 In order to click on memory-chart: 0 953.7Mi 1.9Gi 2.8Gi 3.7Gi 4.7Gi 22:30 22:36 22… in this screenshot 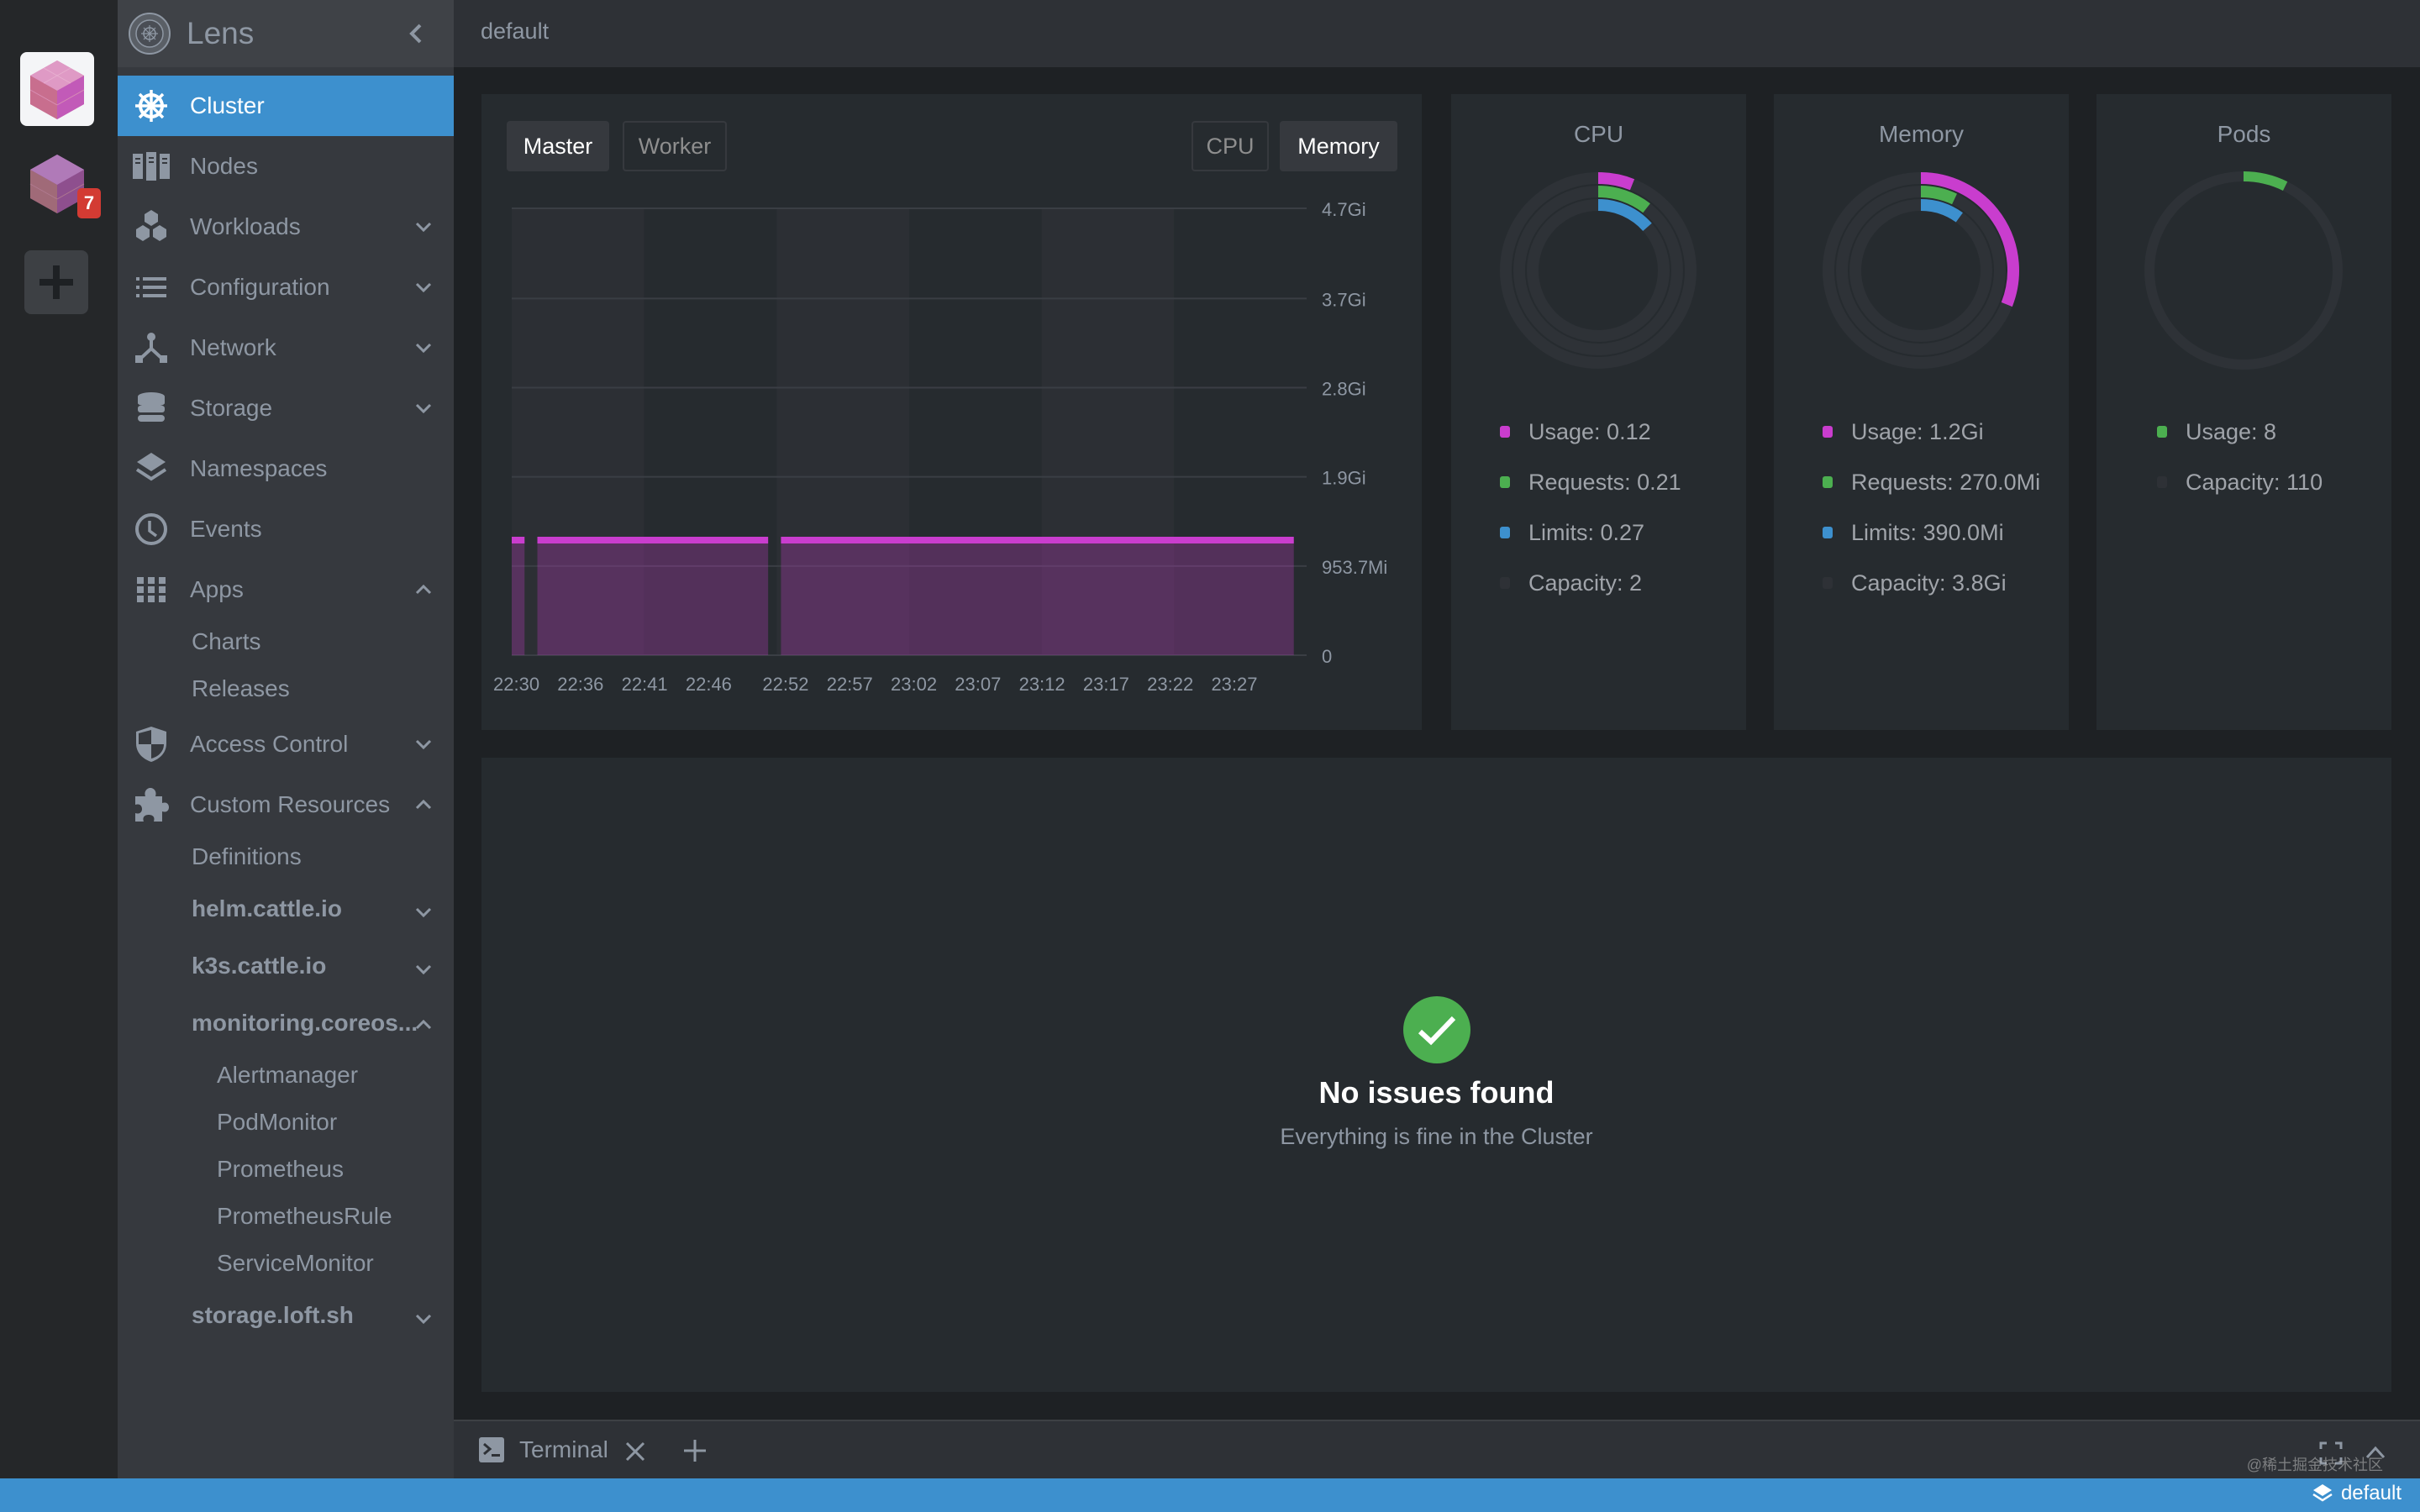, I will do `click(940, 447)`.